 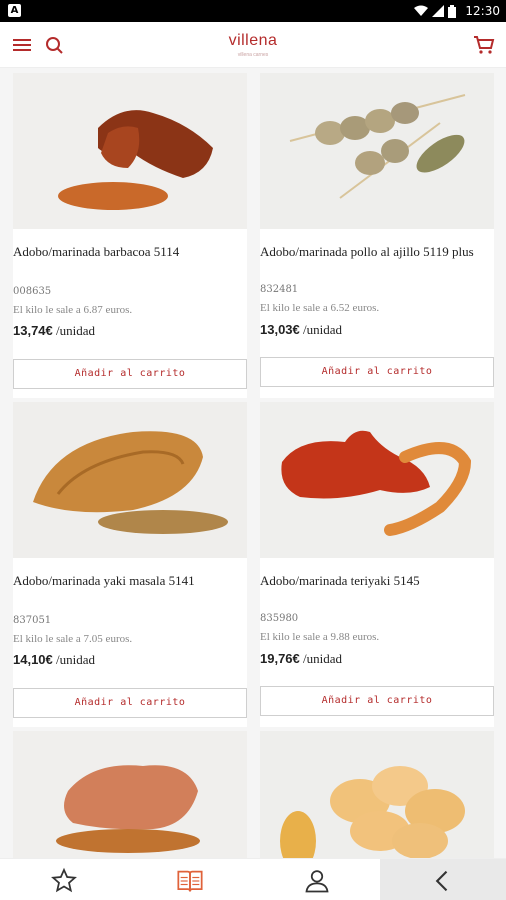 I want to click on cart-icon, so click(x=484, y=45).